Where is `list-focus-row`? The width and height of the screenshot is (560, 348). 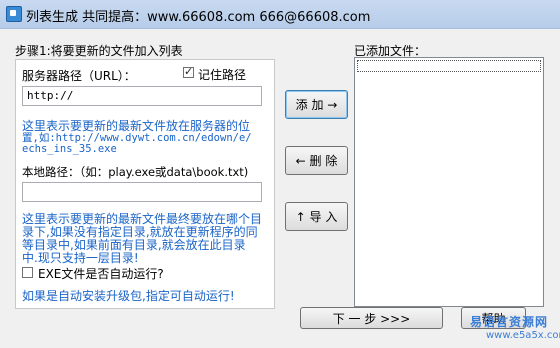
list-focus-row is located at coordinates (449, 66).